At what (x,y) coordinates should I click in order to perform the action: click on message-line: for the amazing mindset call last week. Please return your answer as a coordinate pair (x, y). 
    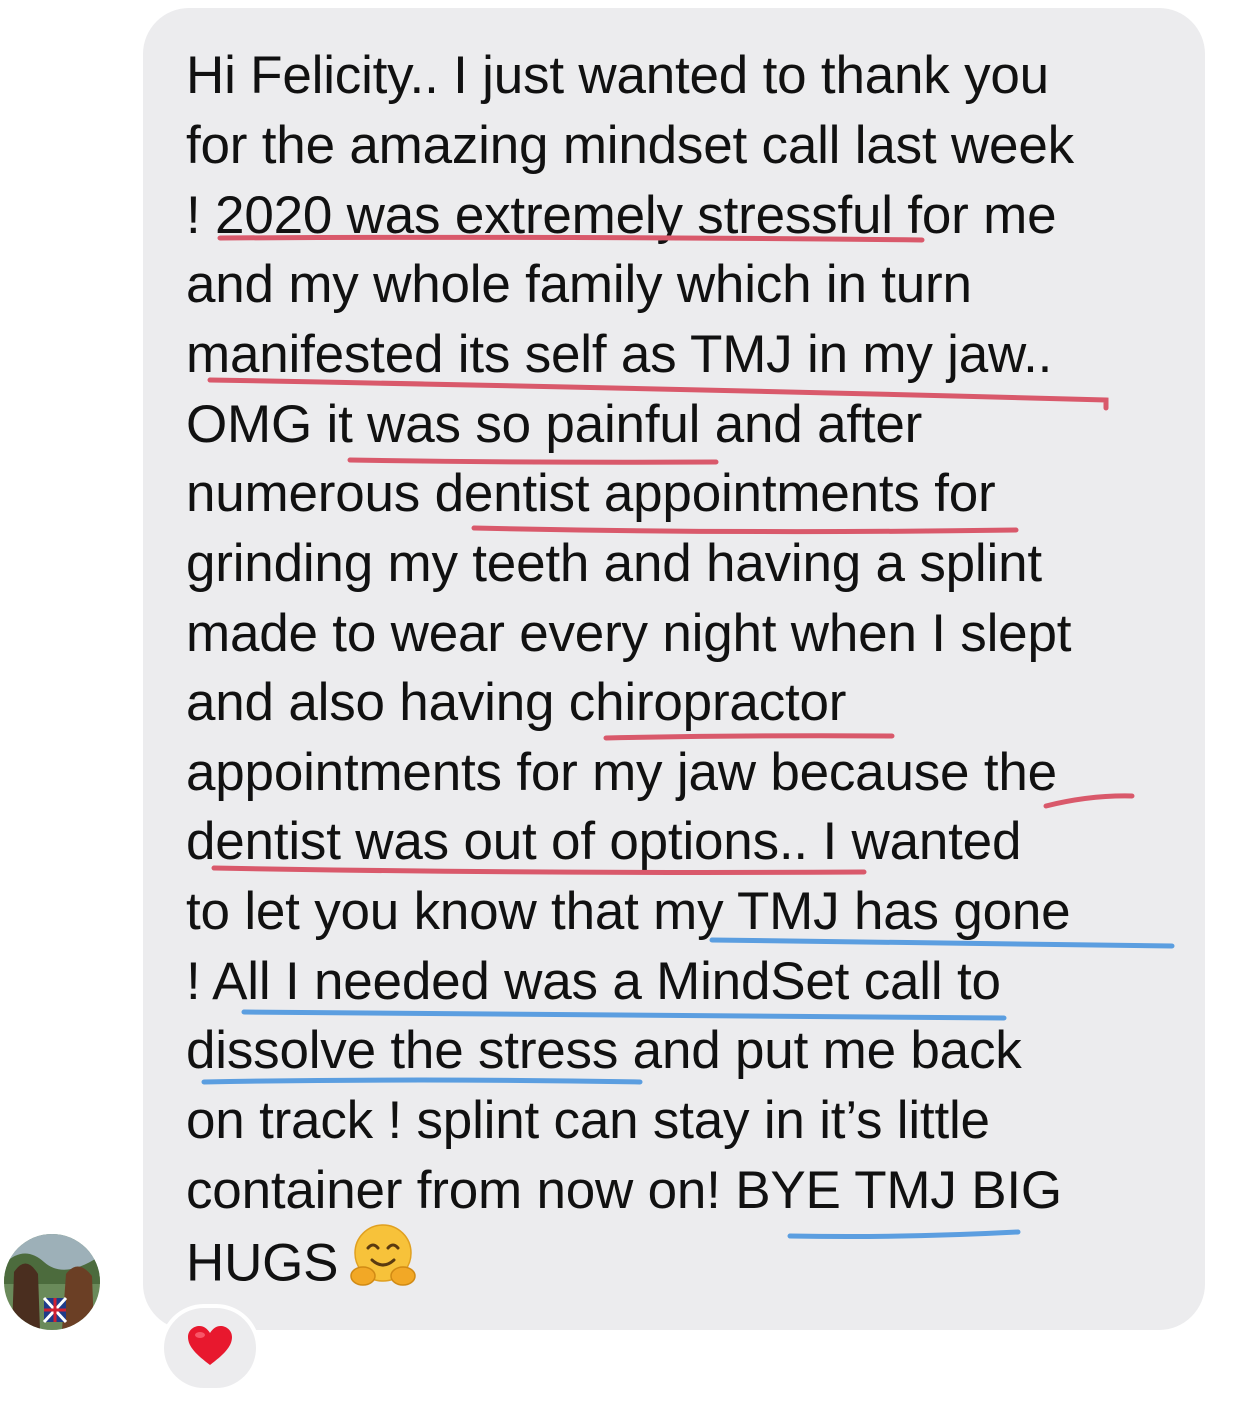
    Looking at the image, I should click on (630, 145).